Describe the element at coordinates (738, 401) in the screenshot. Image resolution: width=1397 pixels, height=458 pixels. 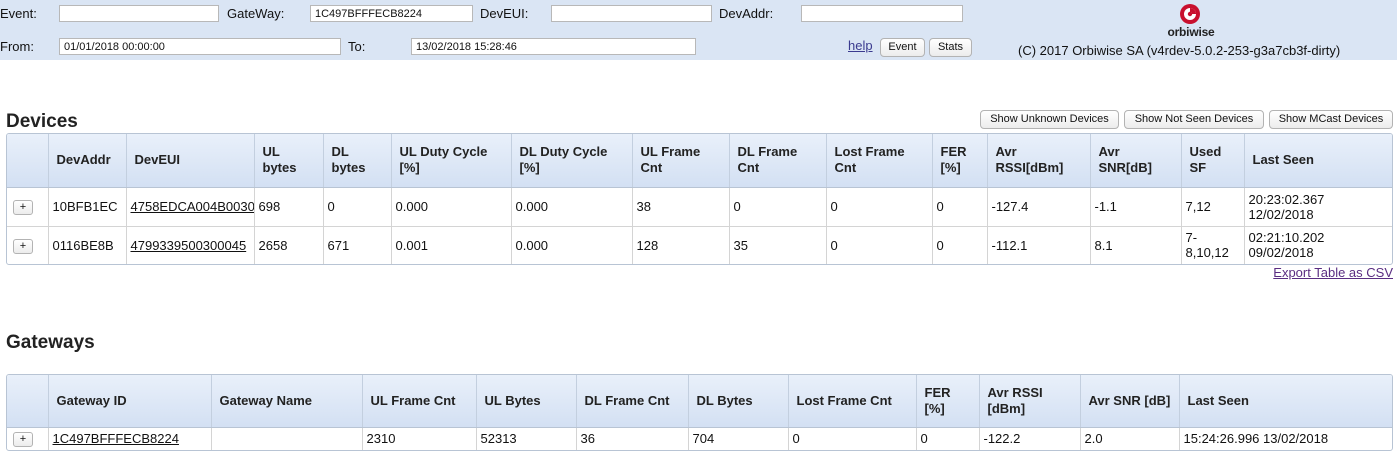
I see `col-dl-bytes: DL Bytes` at that location.